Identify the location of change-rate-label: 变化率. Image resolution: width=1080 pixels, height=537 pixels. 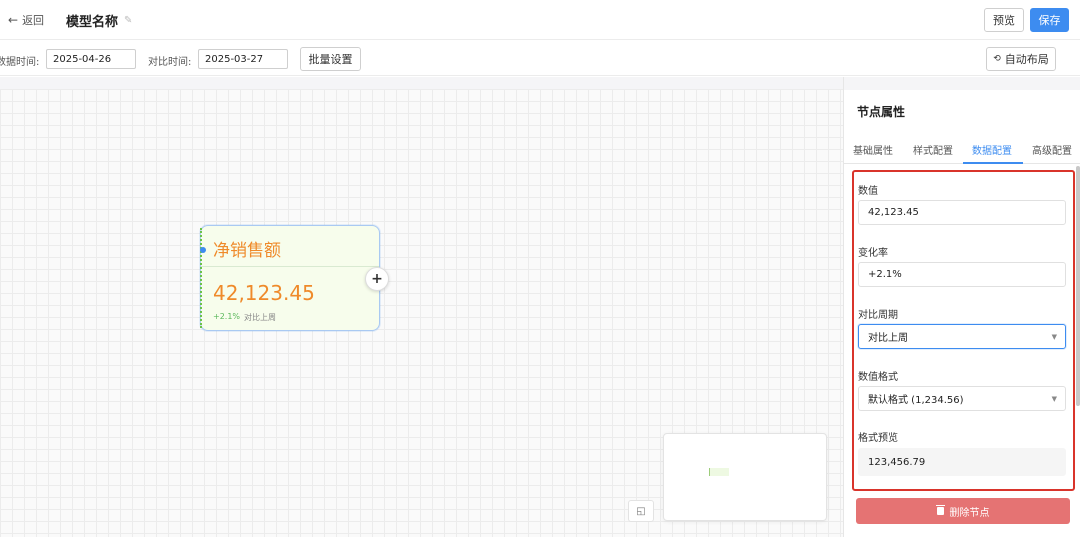
(873, 253).